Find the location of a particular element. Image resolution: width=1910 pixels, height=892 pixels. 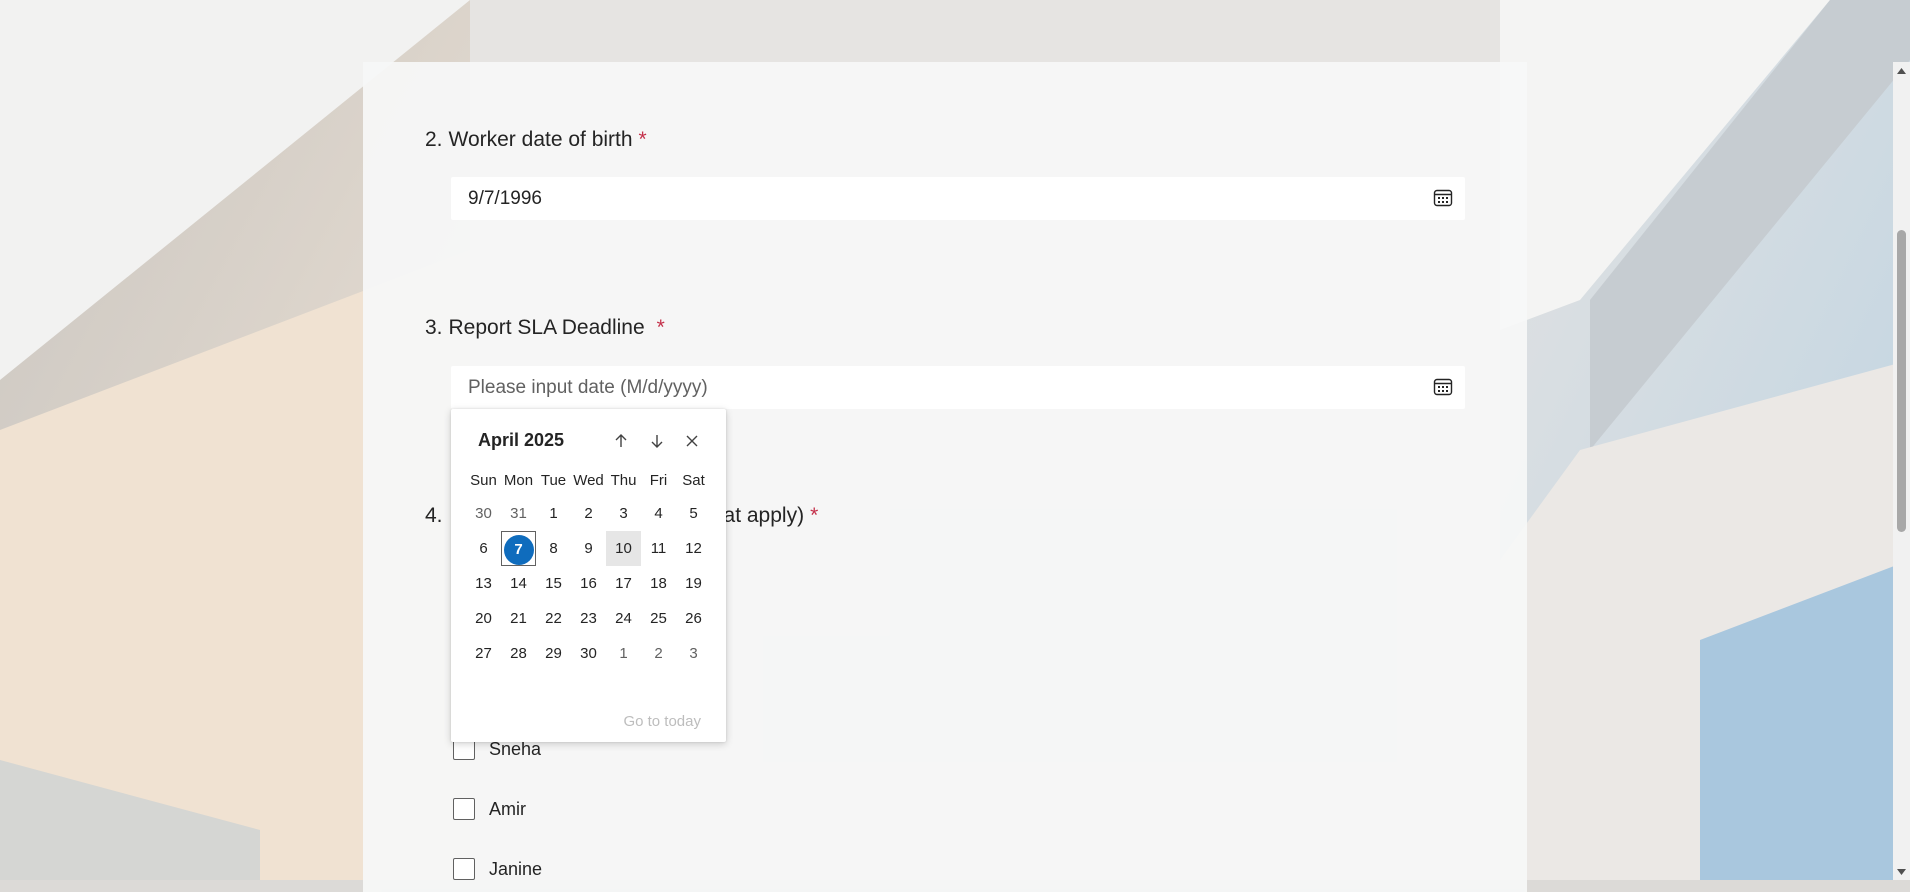

calendar-day: 13 is located at coordinates (483, 583).